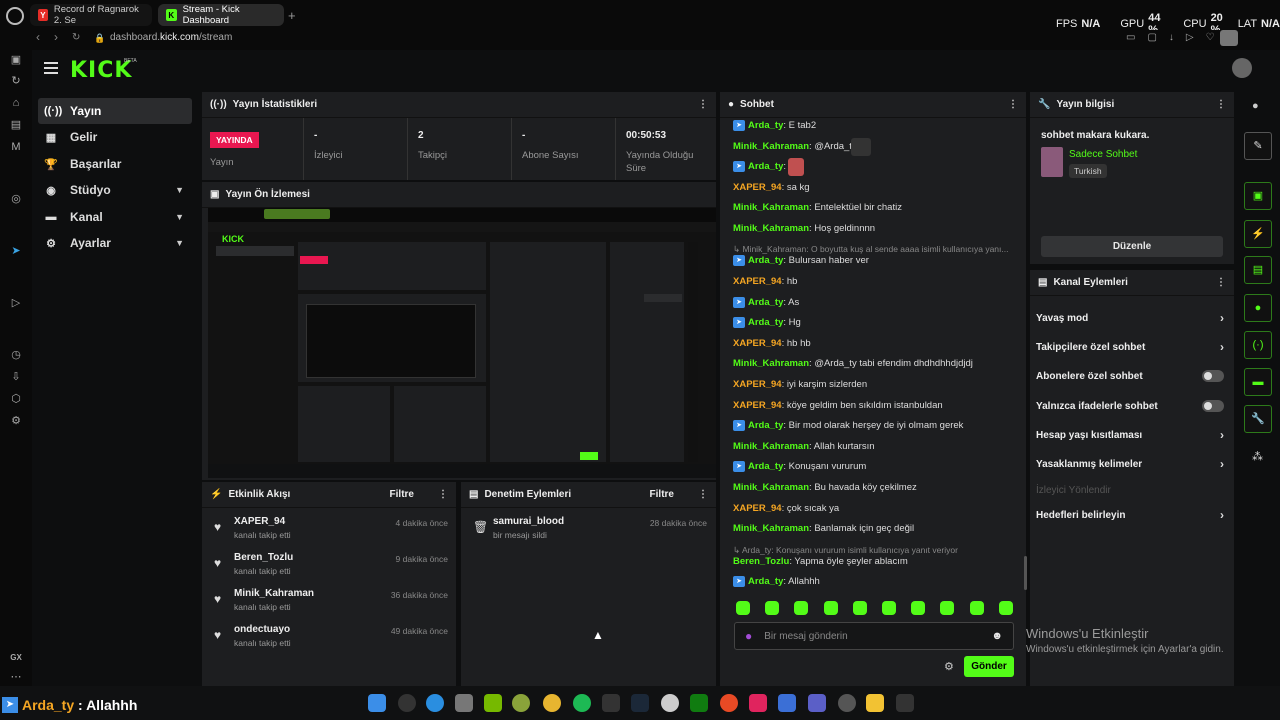 This screenshot has height=720, width=1280. Describe the element at coordinates (1190, 37) in the screenshot. I see `play-icon: ▷` at that location.